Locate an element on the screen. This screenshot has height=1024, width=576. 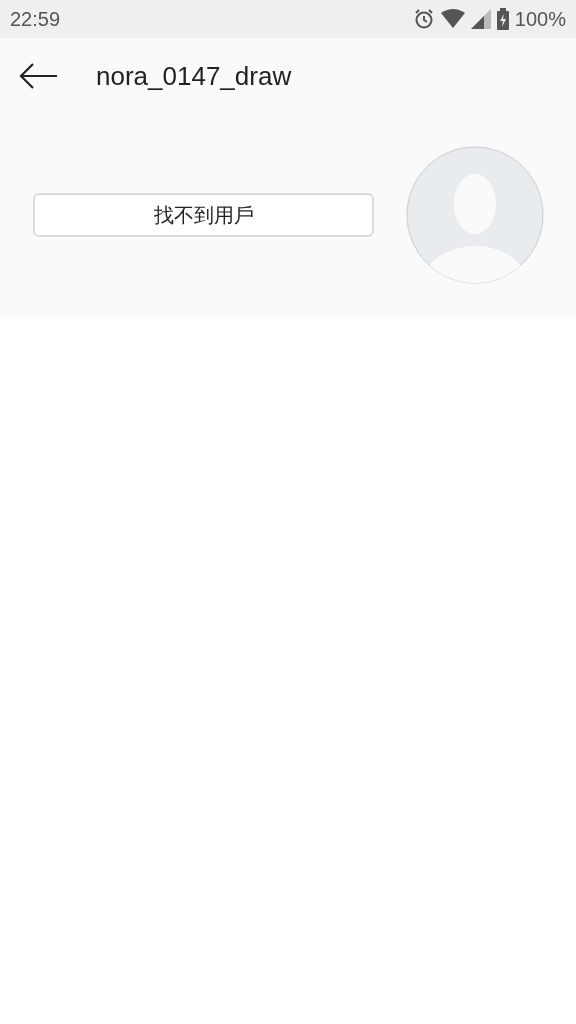
signal-icon is located at coordinates (480, 19).